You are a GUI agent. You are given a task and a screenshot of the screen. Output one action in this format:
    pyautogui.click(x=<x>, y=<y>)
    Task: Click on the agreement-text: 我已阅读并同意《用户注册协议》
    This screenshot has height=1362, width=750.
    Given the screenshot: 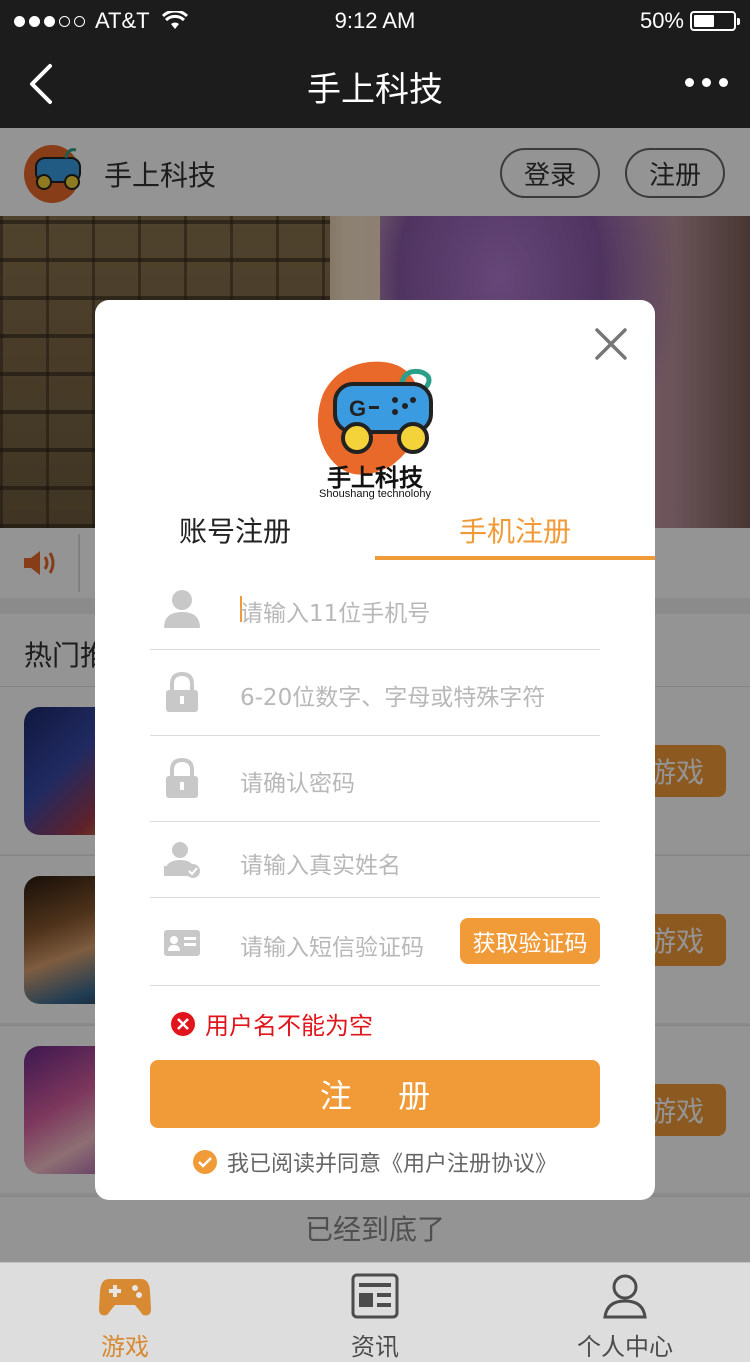 What is the action you would take?
    pyautogui.click(x=392, y=1162)
    